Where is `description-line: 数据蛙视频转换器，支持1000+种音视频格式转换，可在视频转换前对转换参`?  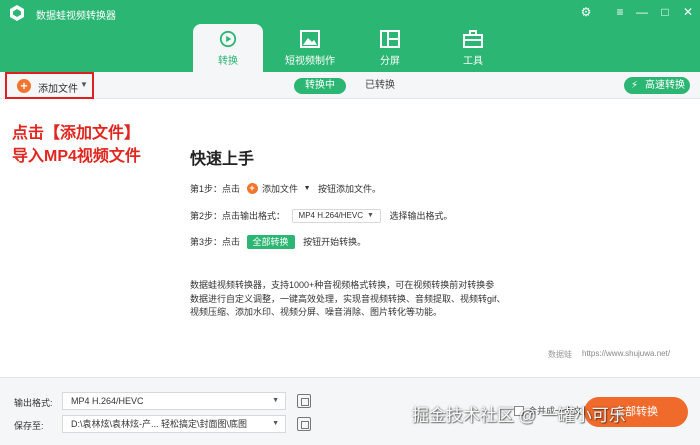 description-line: 数据蛙视频转换器，支持1000+种音视频格式转换，可在视频转换前对转换参 is located at coordinates (342, 285).